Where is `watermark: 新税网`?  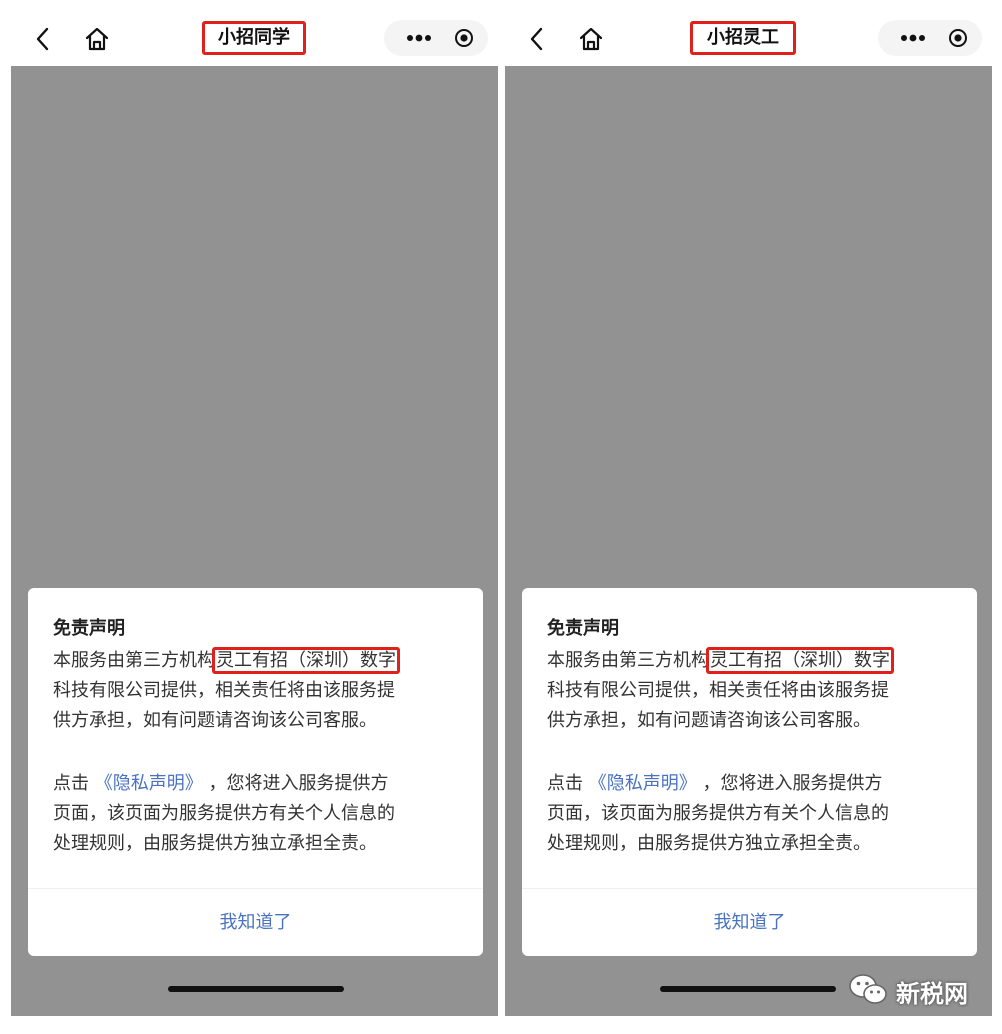 watermark: 新税网 is located at coordinates (911, 990).